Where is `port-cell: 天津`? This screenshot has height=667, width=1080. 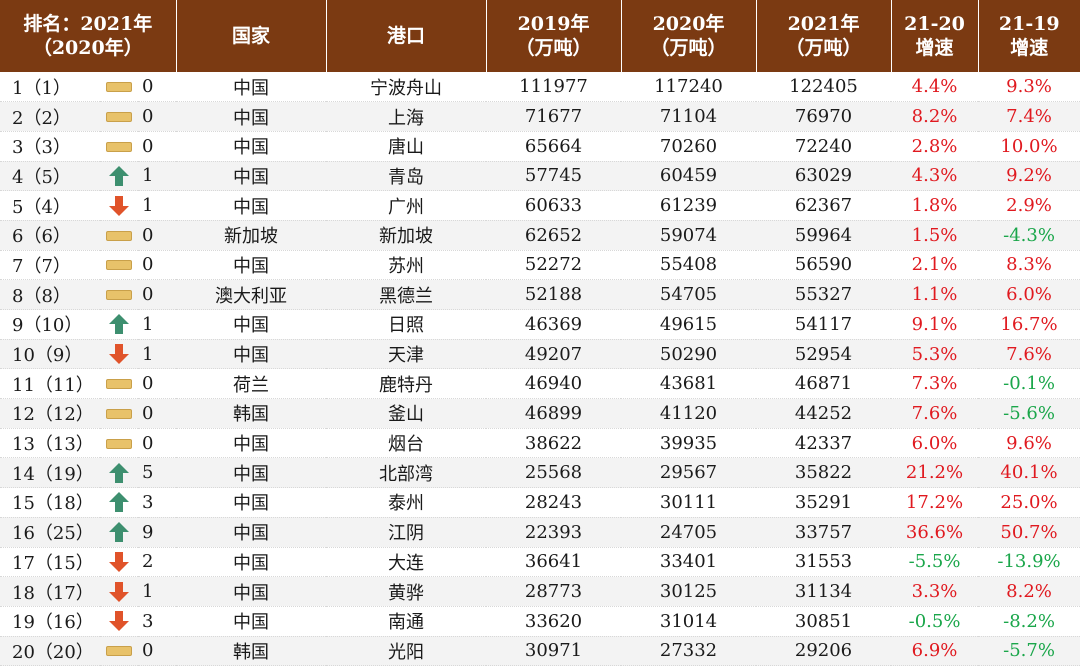
port-cell: 天津 is located at coordinates (406, 354).